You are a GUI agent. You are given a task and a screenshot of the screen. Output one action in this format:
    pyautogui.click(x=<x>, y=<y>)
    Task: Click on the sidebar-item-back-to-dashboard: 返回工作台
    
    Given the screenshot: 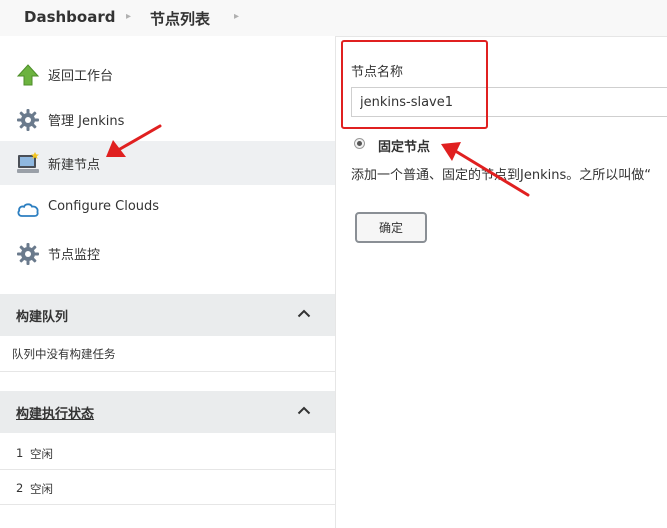 What is the action you would take?
    pyautogui.click(x=167, y=74)
    